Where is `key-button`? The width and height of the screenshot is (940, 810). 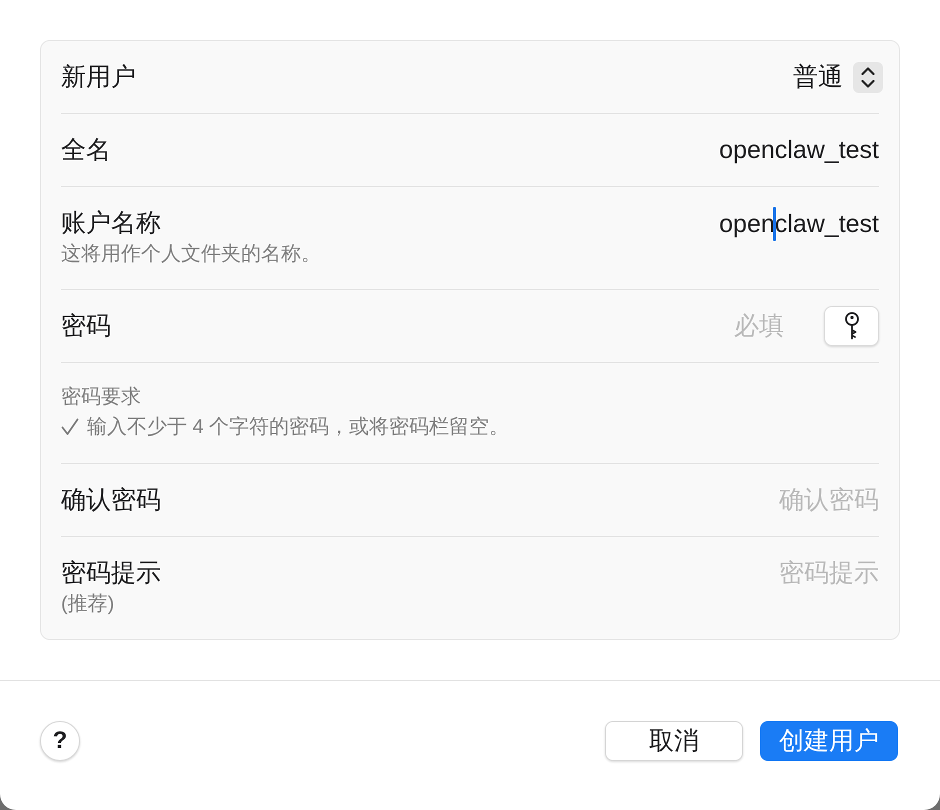 key-button is located at coordinates (851, 326).